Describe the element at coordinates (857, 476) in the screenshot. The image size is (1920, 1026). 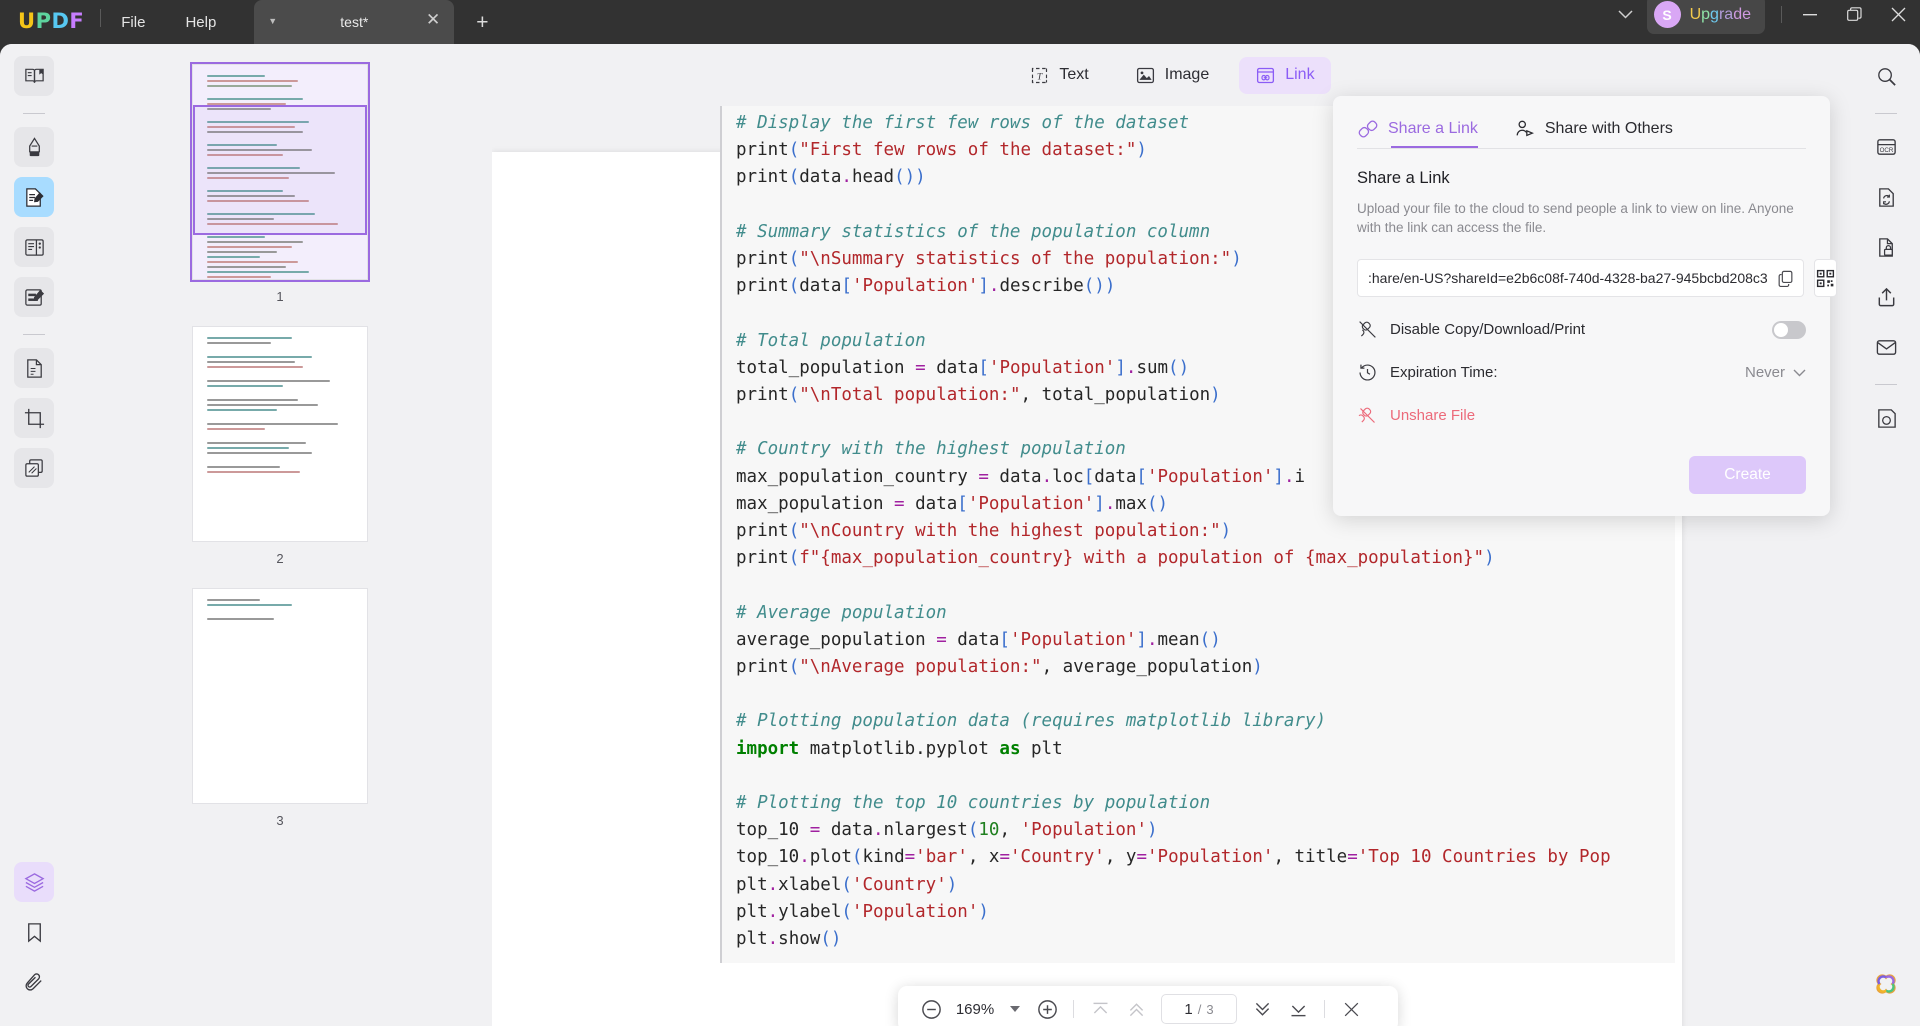
I see `code-token: max_population_country` at that location.